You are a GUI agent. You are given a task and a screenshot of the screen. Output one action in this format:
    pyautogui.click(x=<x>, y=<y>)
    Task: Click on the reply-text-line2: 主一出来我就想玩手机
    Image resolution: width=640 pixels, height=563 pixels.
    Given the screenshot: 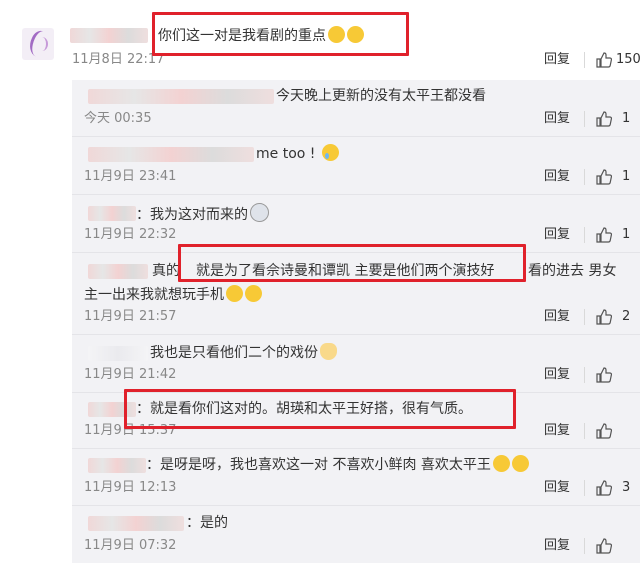 What is the action you would take?
    pyautogui.click(x=173, y=295)
    